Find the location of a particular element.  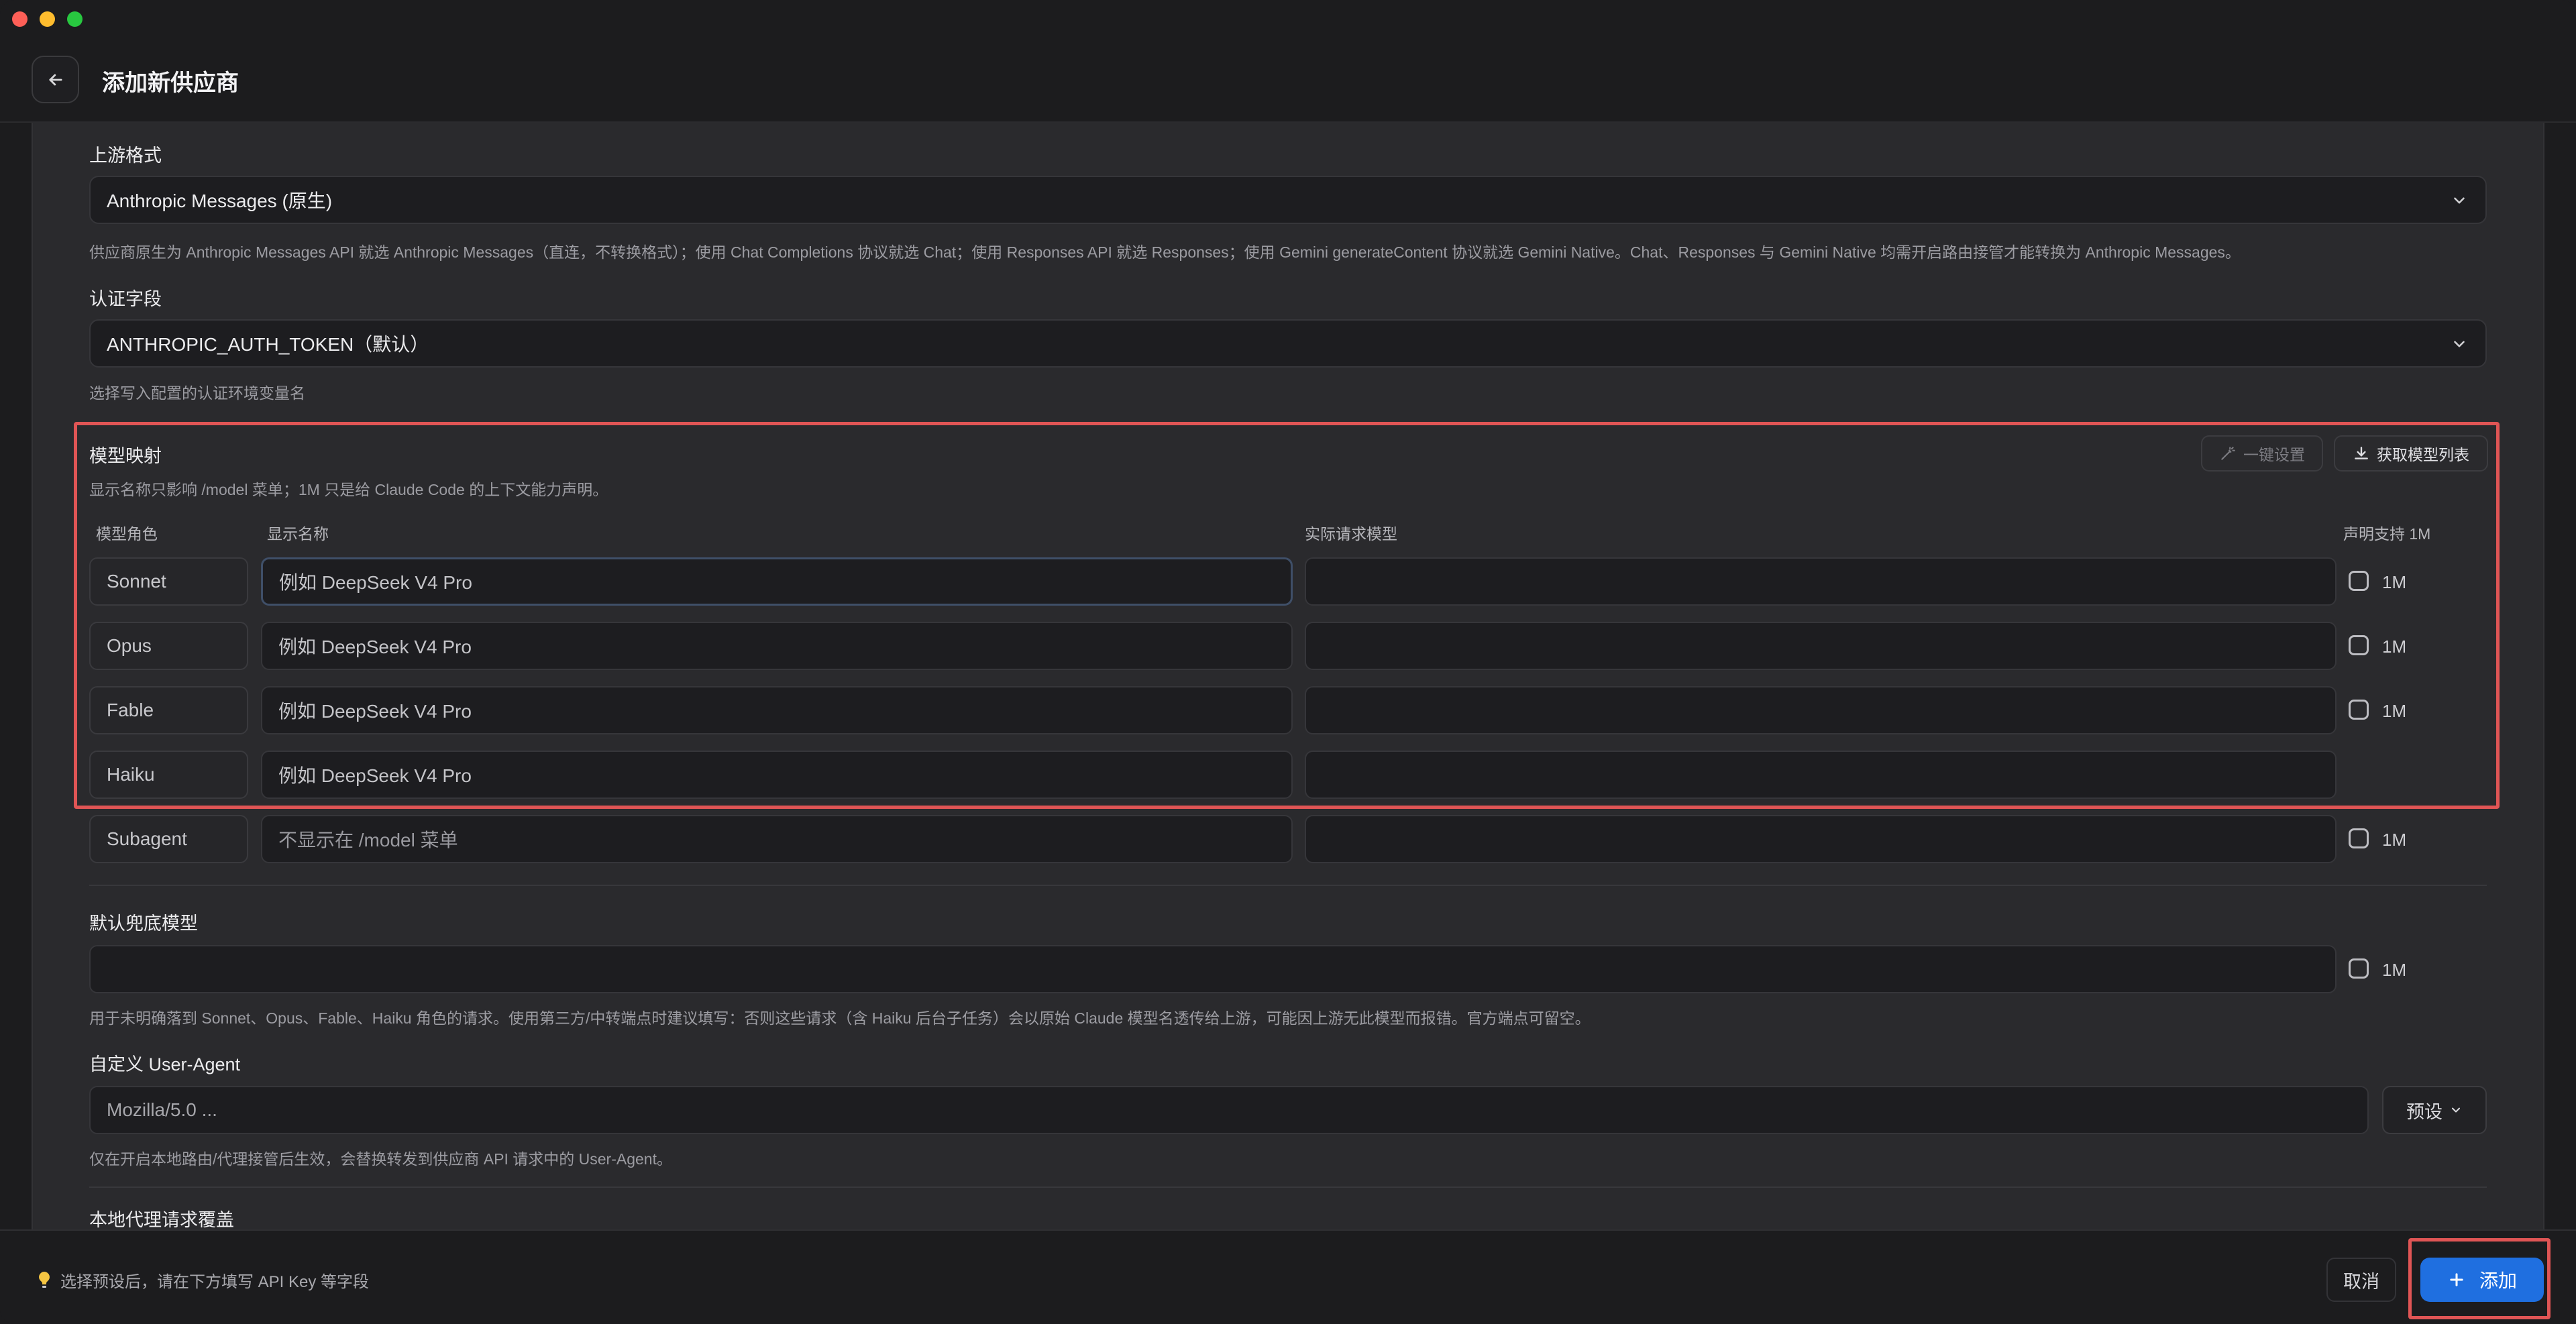

display-name-input-fable: 例如 DeepSeek V4 Pro is located at coordinates (777, 710).